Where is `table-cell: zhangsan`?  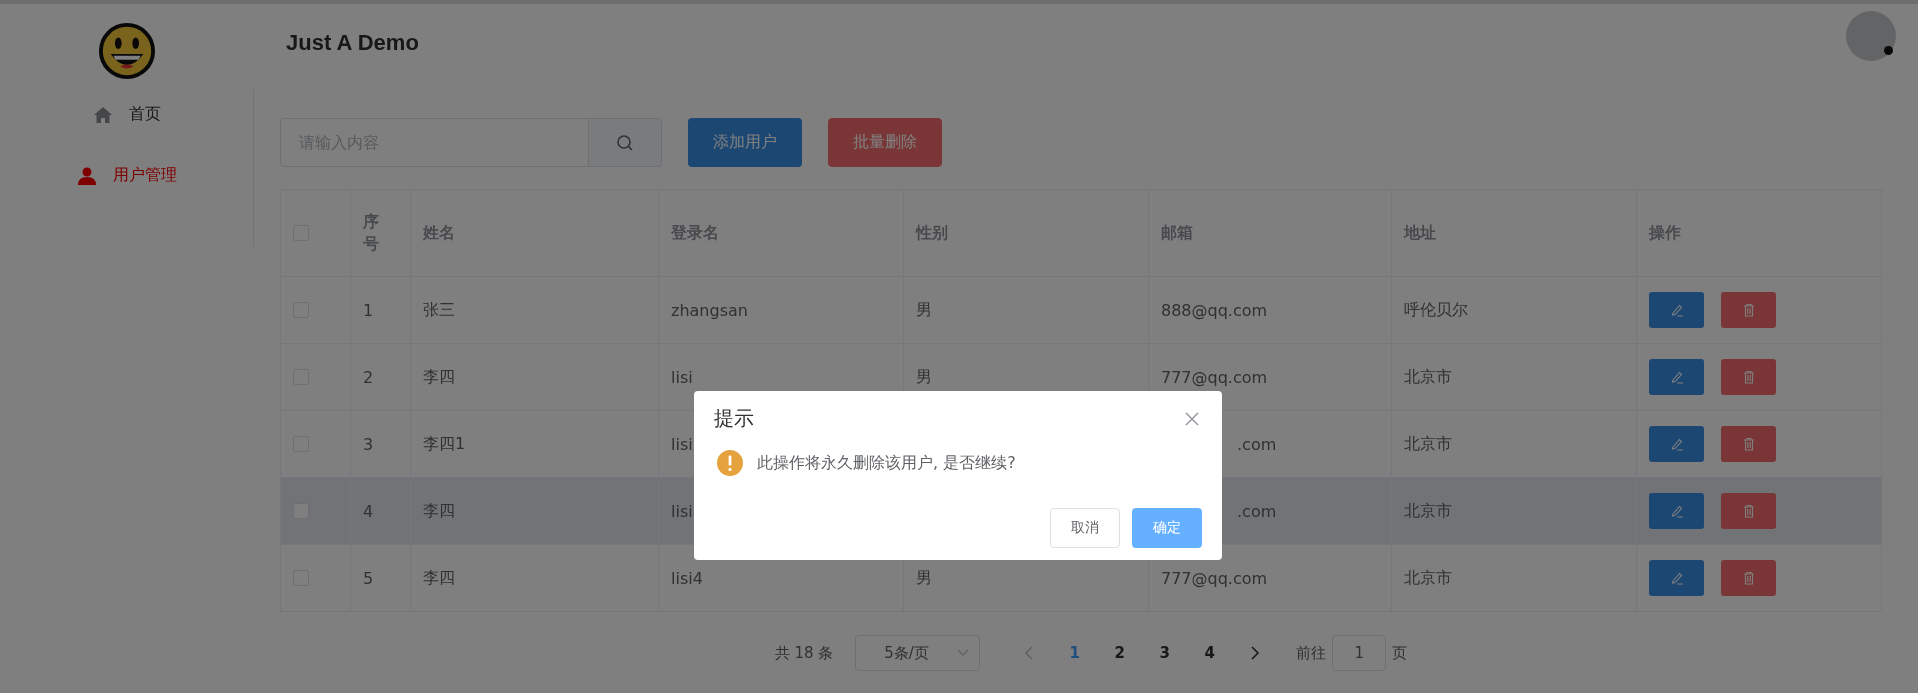 table-cell: zhangsan is located at coordinates (709, 310).